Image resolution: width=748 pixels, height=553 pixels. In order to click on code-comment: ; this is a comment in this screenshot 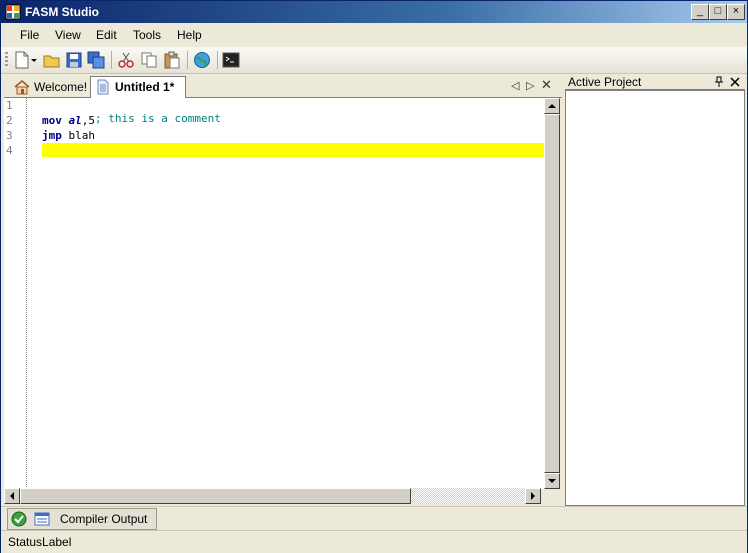, I will do `click(157, 118)`.